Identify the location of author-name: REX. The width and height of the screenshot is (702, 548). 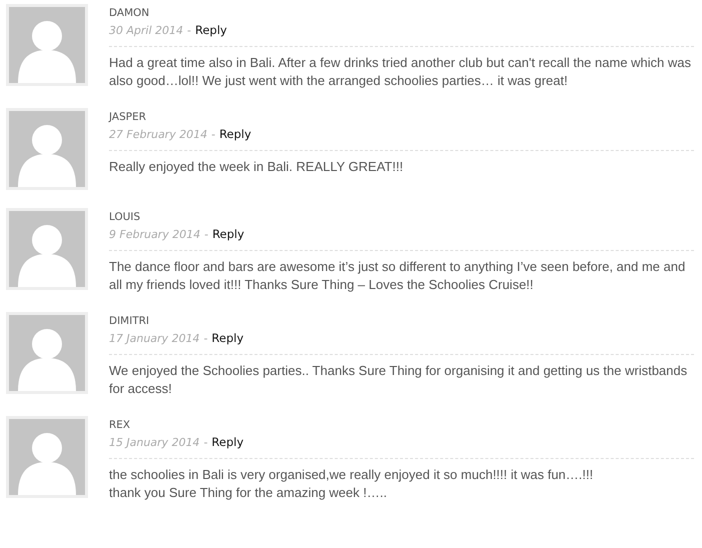
(119, 425).